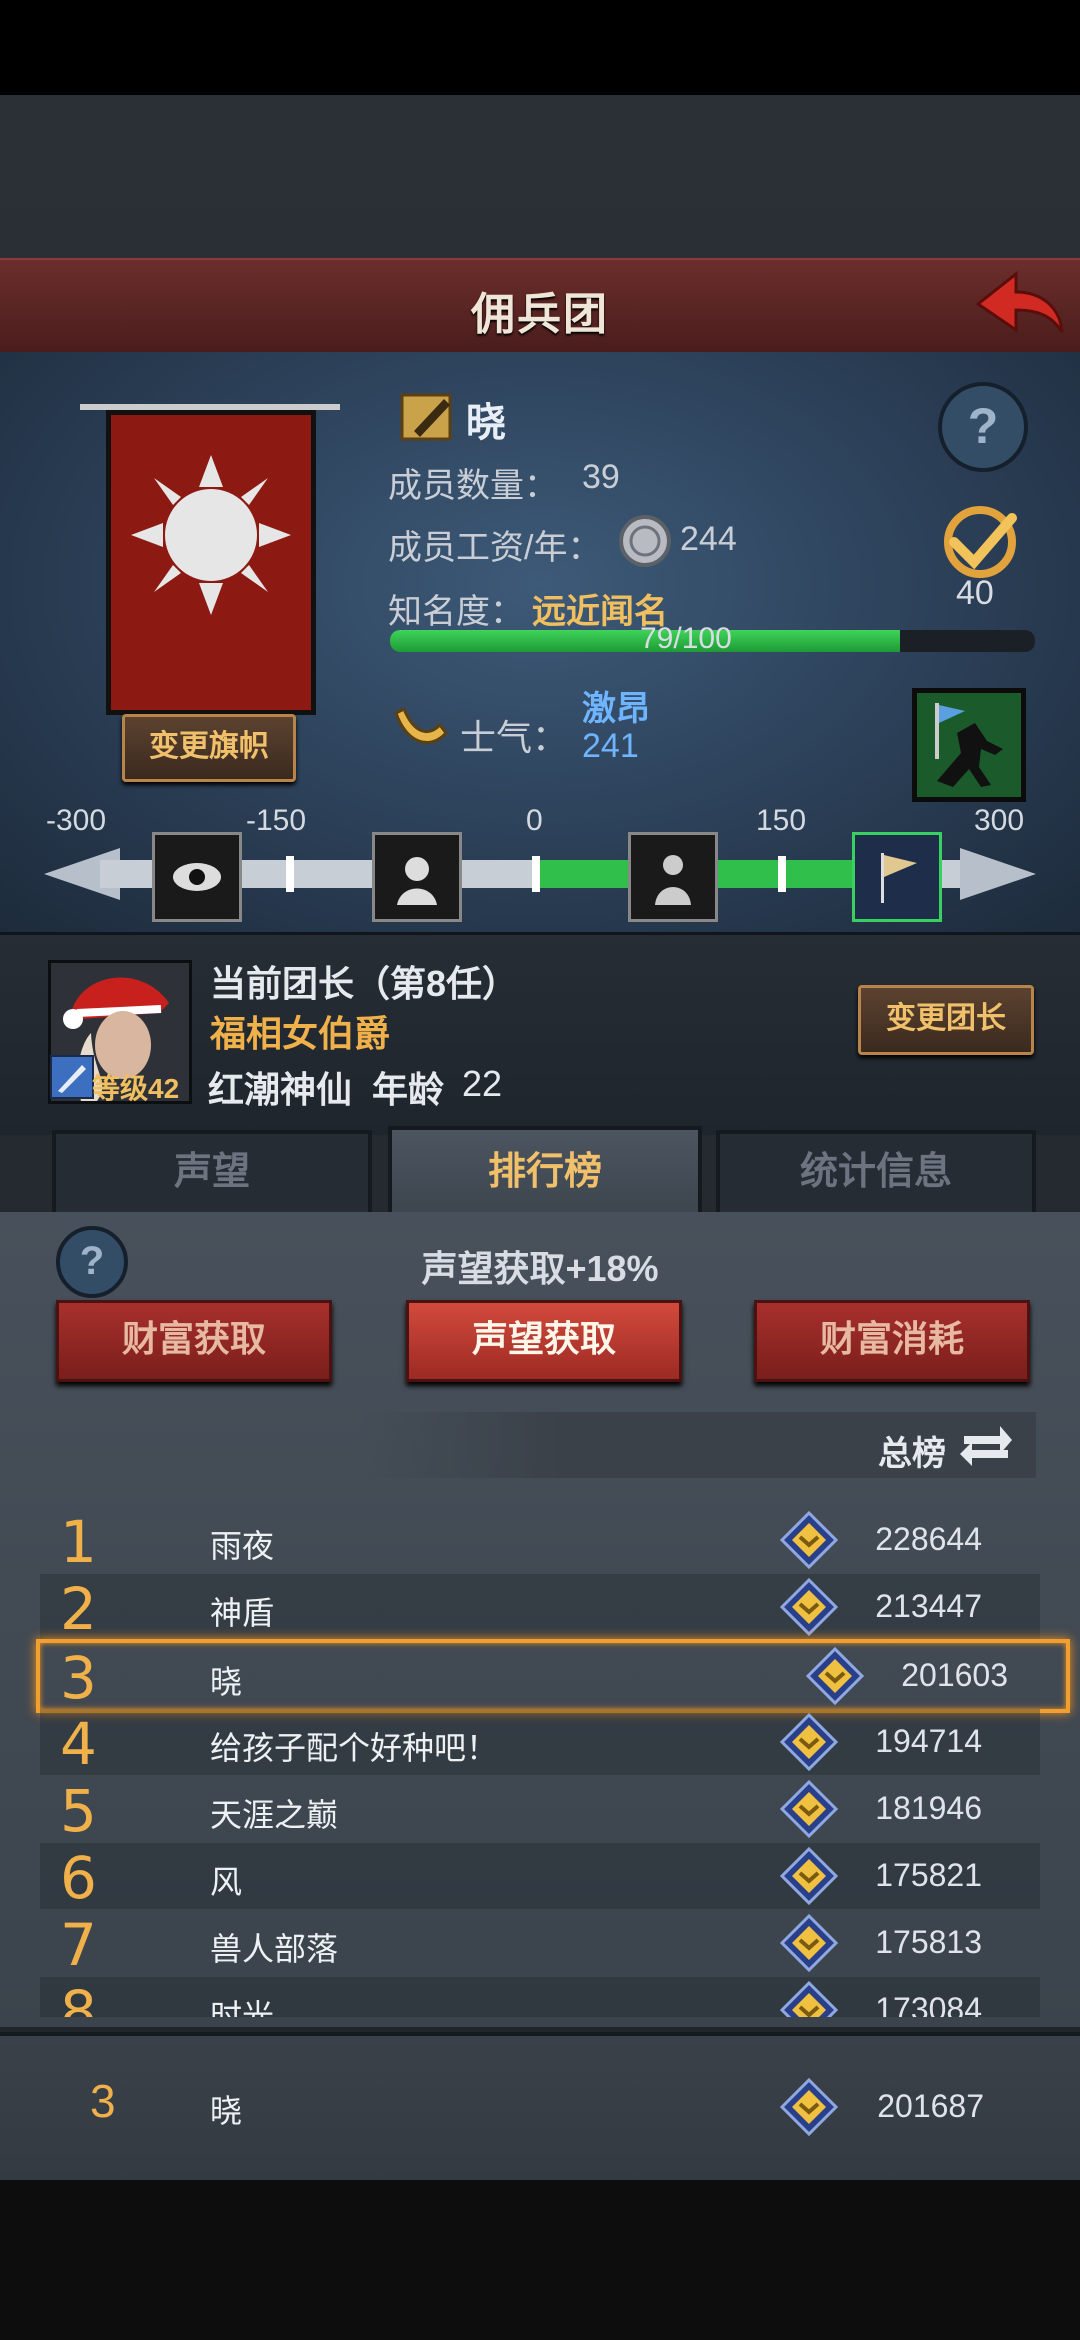 Image resolution: width=1080 pixels, height=2340 pixels. I want to click on rank-number: 7, so click(78, 1945).